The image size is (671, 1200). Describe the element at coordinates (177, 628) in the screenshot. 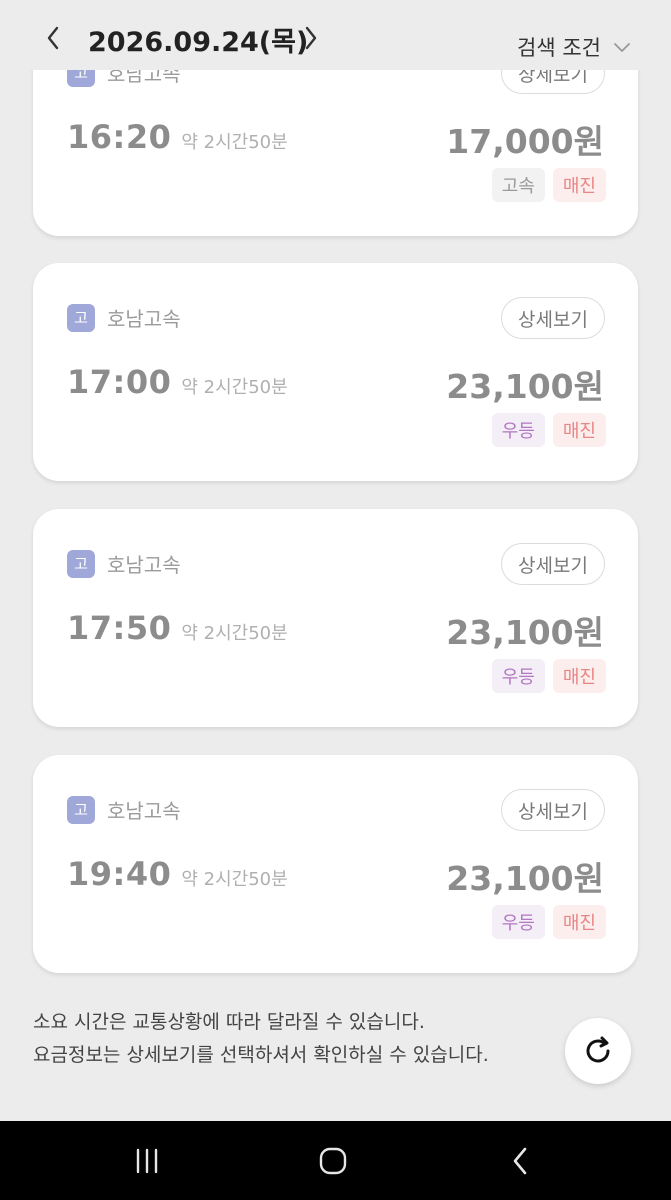

I see `time-row: 17:50 약 2시간50분` at that location.